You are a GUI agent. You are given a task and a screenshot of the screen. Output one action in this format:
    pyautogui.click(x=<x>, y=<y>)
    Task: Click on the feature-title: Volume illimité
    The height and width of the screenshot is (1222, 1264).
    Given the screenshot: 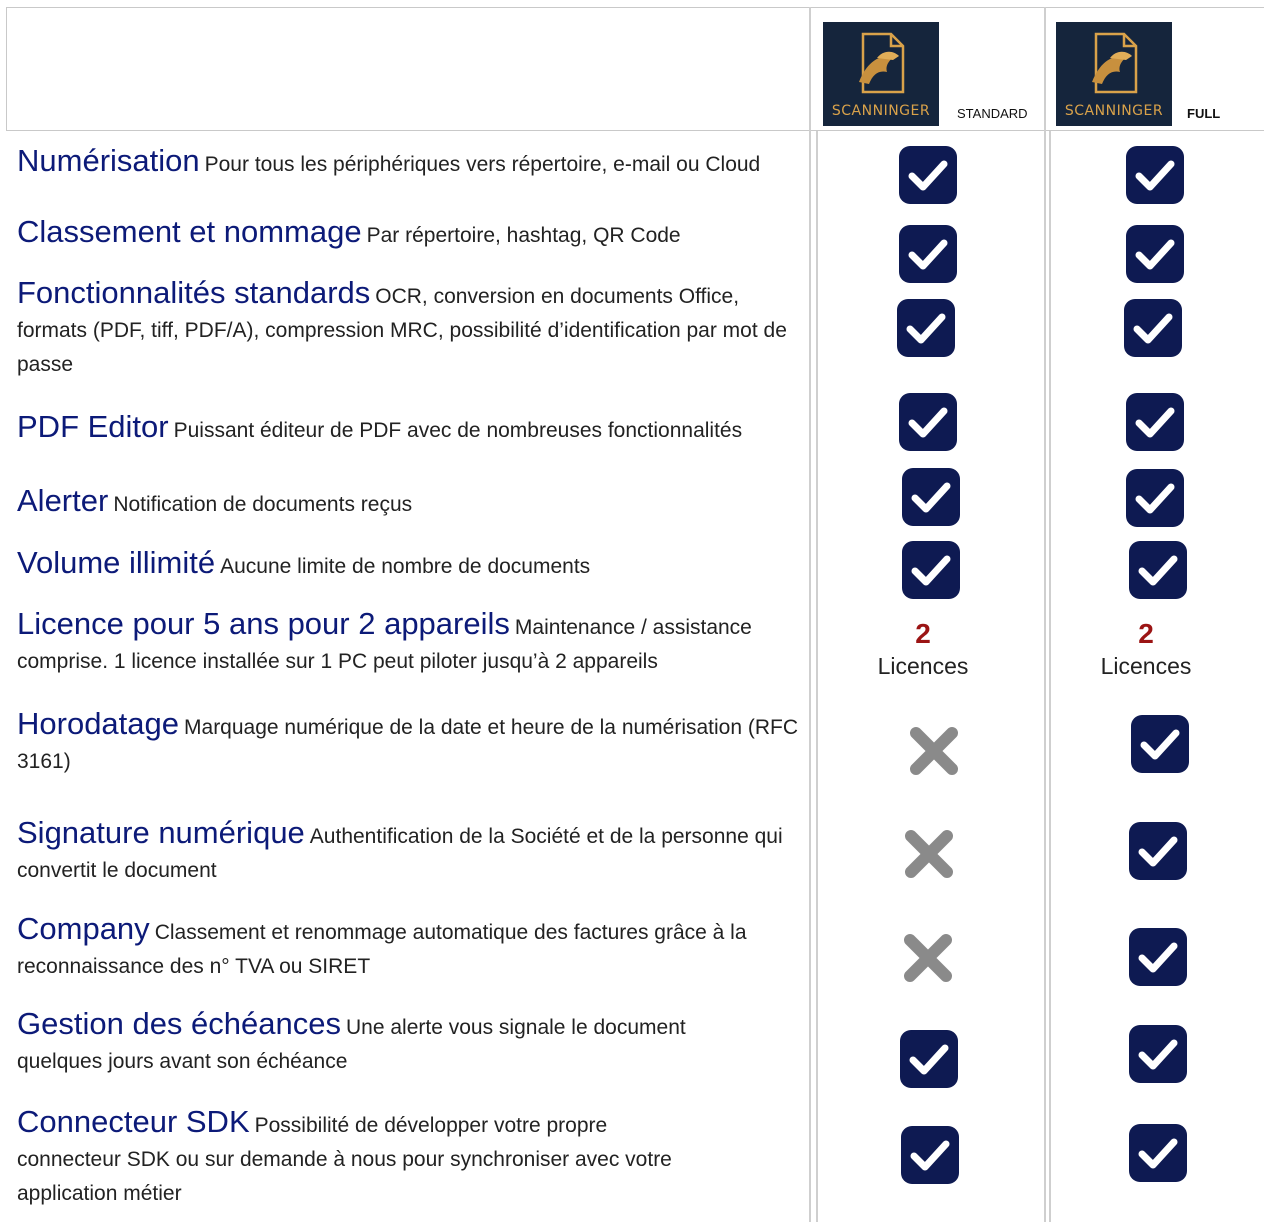 What is the action you would take?
    pyautogui.click(x=116, y=562)
    